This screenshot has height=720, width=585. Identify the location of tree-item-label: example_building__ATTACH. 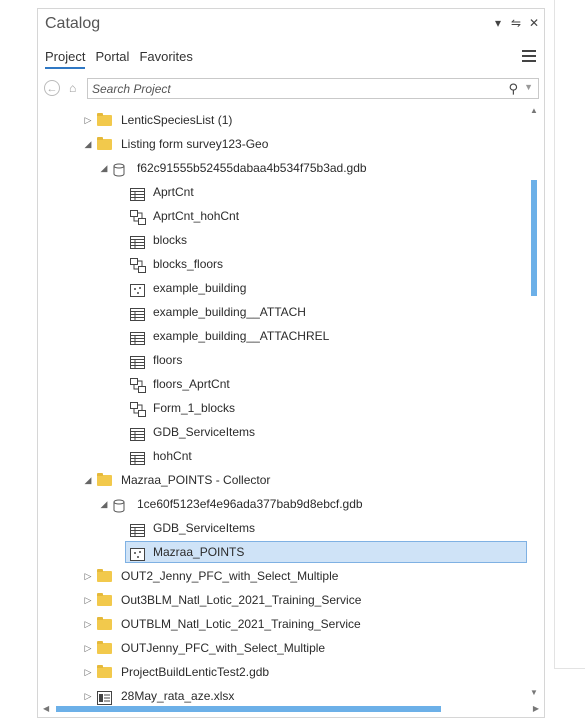
(229, 312).